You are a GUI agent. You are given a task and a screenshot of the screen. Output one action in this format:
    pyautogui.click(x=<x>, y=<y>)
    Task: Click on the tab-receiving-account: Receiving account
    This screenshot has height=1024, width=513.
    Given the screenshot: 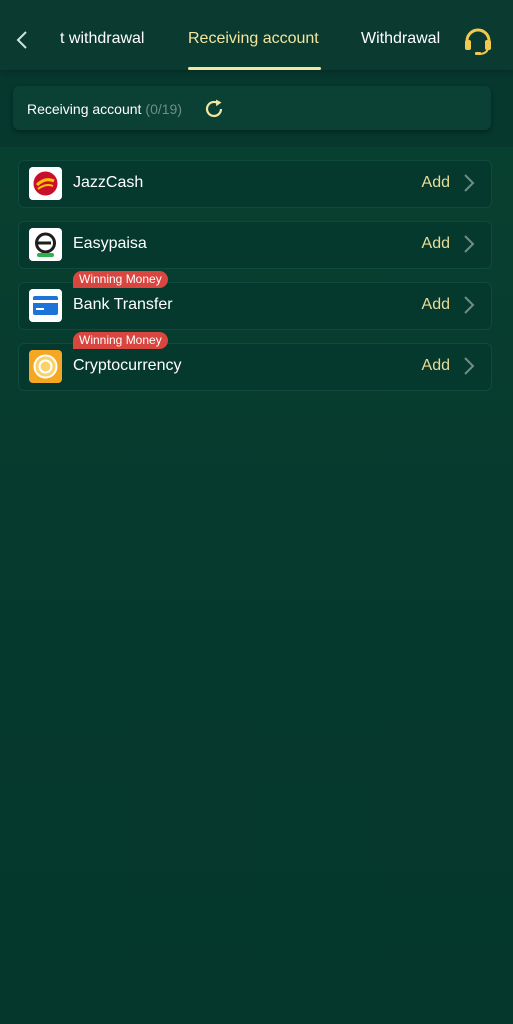 What is the action you would take?
    pyautogui.click(x=253, y=39)
    